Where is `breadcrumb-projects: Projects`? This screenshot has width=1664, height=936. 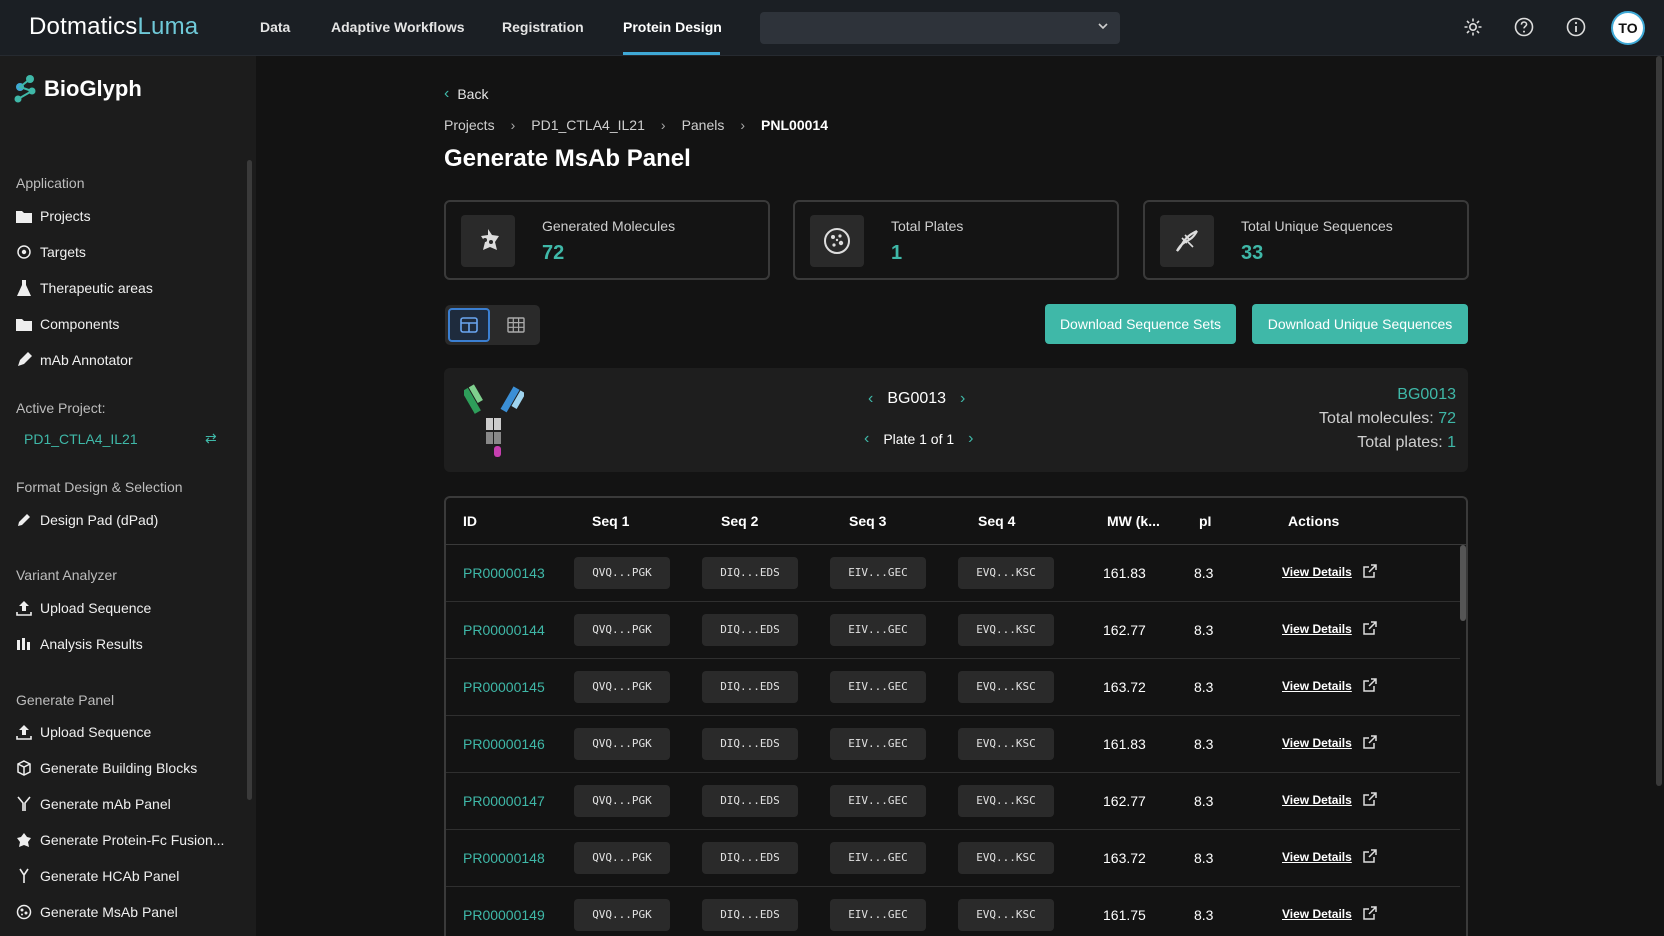 breadcrumb-projects: Projects is located at coordinates (469, 125).